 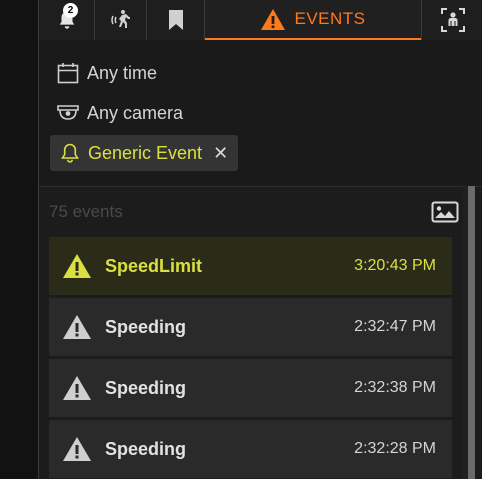 I want to click on tab-bar: 2 EVENTS, so click(x=260, y=20).